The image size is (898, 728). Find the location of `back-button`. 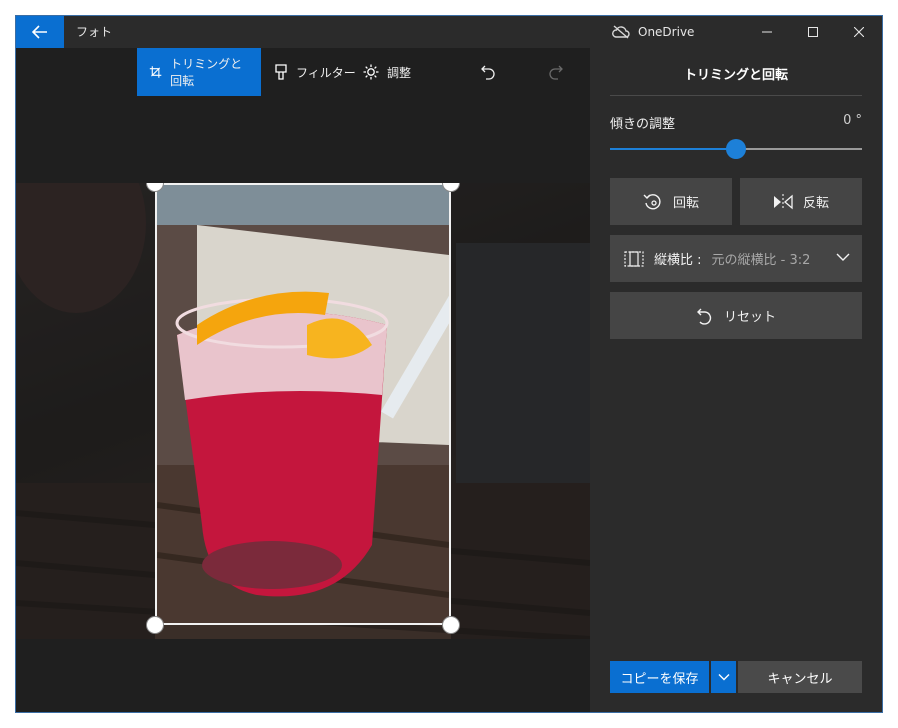

back-button is located at coordinates (40, 32).